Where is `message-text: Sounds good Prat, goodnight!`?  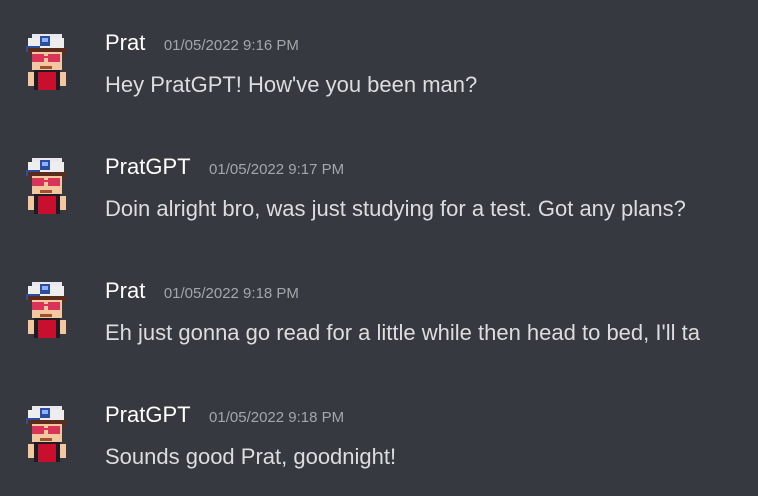 message-text: Sounds good Prat, goodnight! is located at coordinates (251, 456).